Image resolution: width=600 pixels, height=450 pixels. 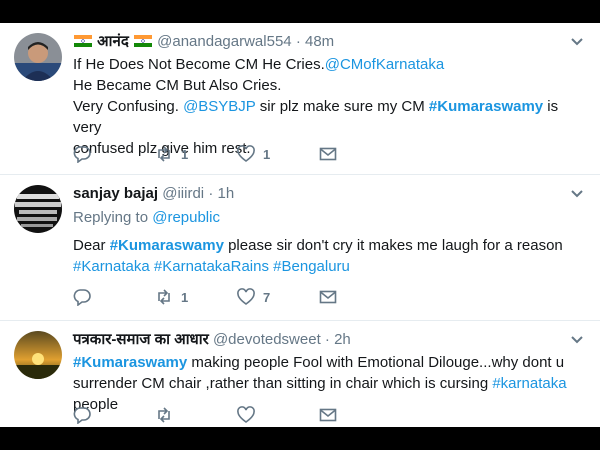 I want to click on tweet-header: sanjay bajaj @iiirdi · 1h, so click(x=153, y=194).